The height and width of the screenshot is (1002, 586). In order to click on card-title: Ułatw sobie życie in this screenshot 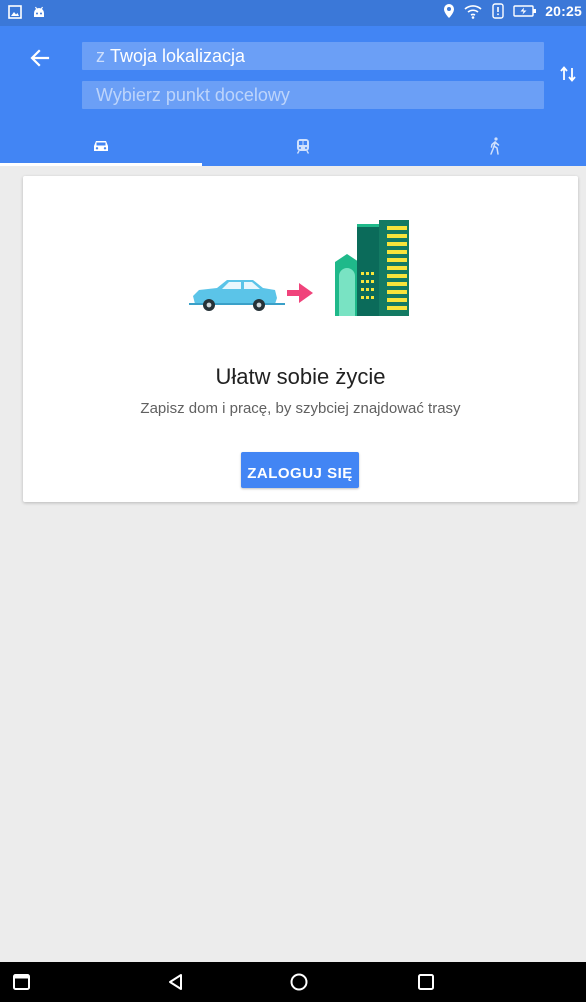, I will do `click(300, 376)`.